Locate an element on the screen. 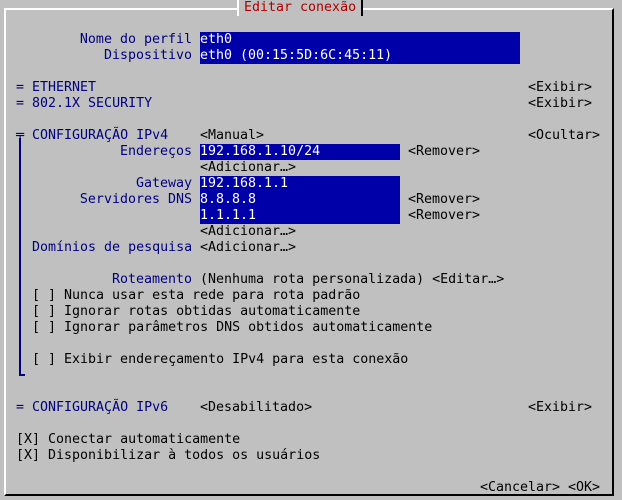 The image size is (622, 500). dns-input: 1.1.1.1 is located at coordinates (300, 216).